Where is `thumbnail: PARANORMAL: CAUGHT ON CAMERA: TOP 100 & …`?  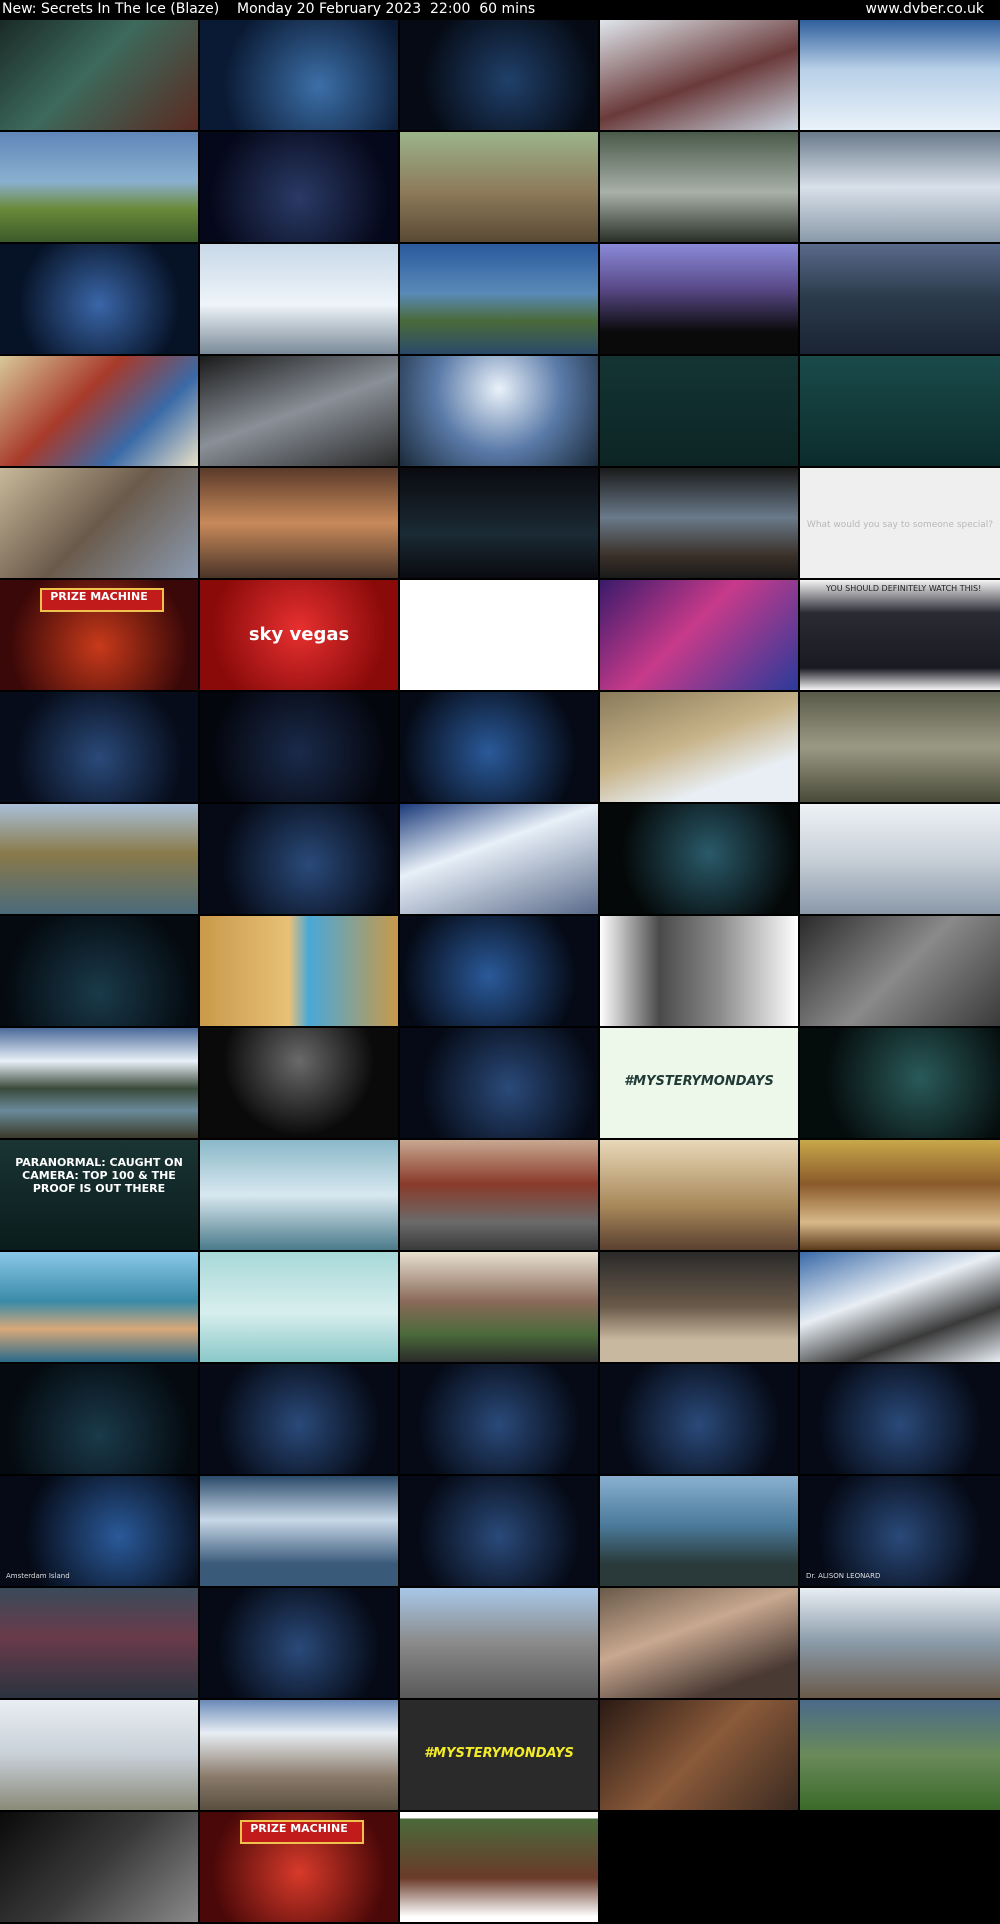 thumbnail: PARANORMAL: CAUGHT ON CAMERA: TOP 100 & … is located at coordinates (99, 1195).